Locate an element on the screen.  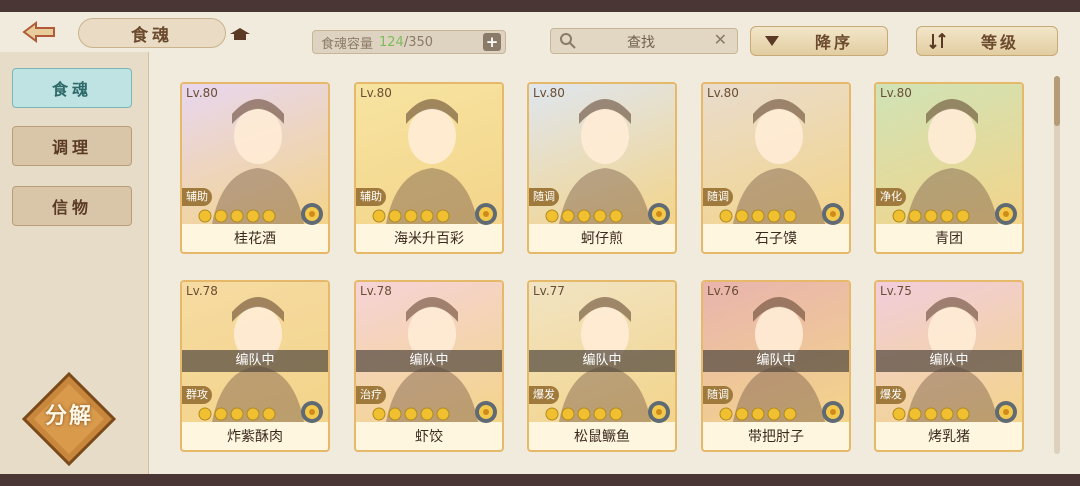
character-name: 带把肘子 is located at coordinates (776, 437).